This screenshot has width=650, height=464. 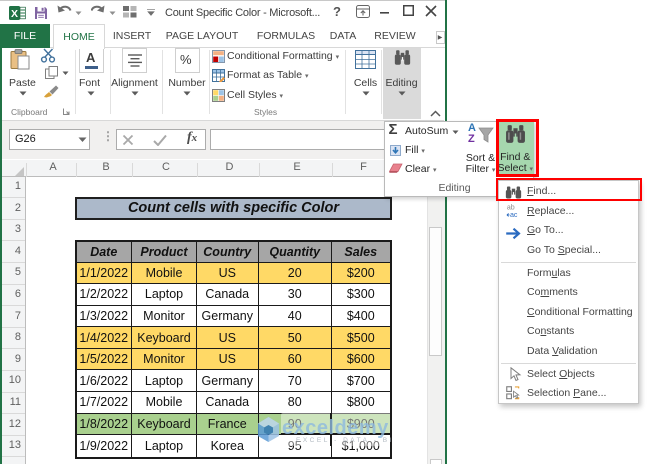 What do you see at coordinates (514, 215) in the screenshot?
I see `svg-text: ac` at bounding box center [514, 215].